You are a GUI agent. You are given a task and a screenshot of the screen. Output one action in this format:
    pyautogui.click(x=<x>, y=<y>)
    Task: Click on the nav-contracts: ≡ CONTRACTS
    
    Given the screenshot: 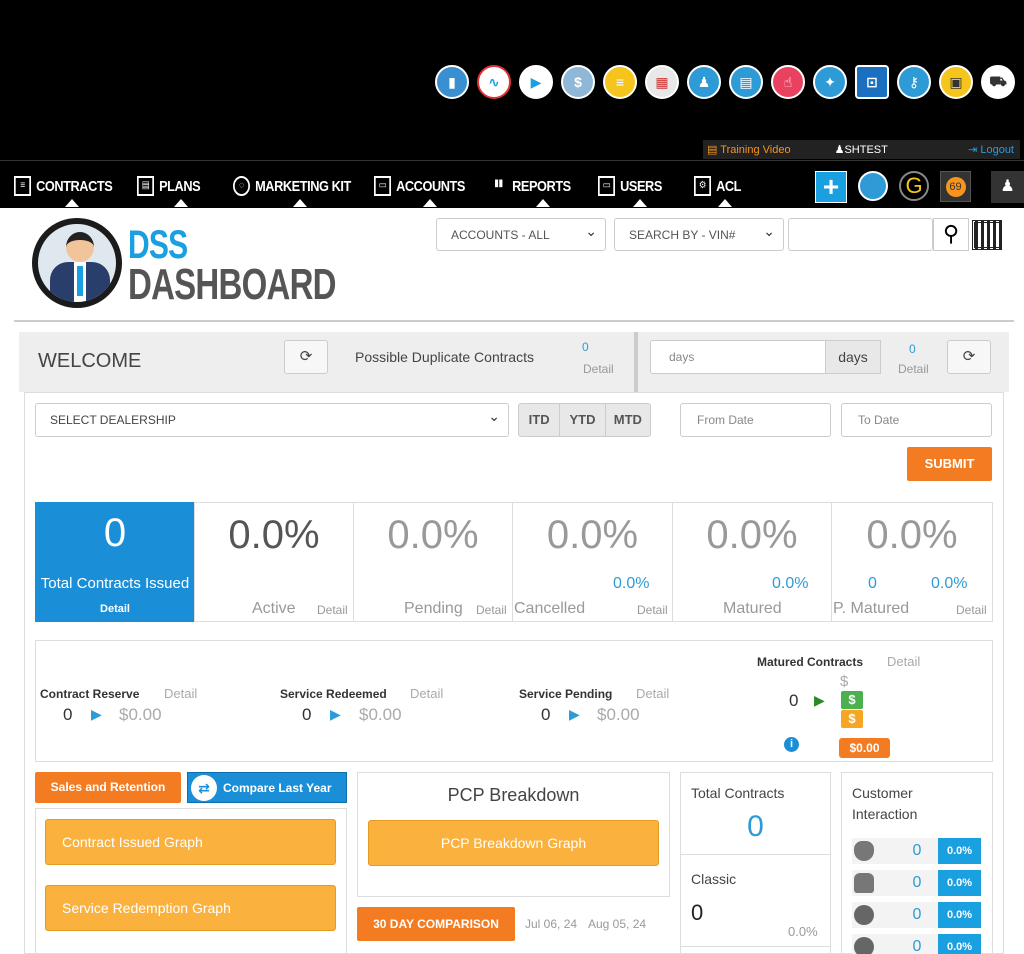 What is the action you would take?
    pyautogui.click(x=63, y=186)
    